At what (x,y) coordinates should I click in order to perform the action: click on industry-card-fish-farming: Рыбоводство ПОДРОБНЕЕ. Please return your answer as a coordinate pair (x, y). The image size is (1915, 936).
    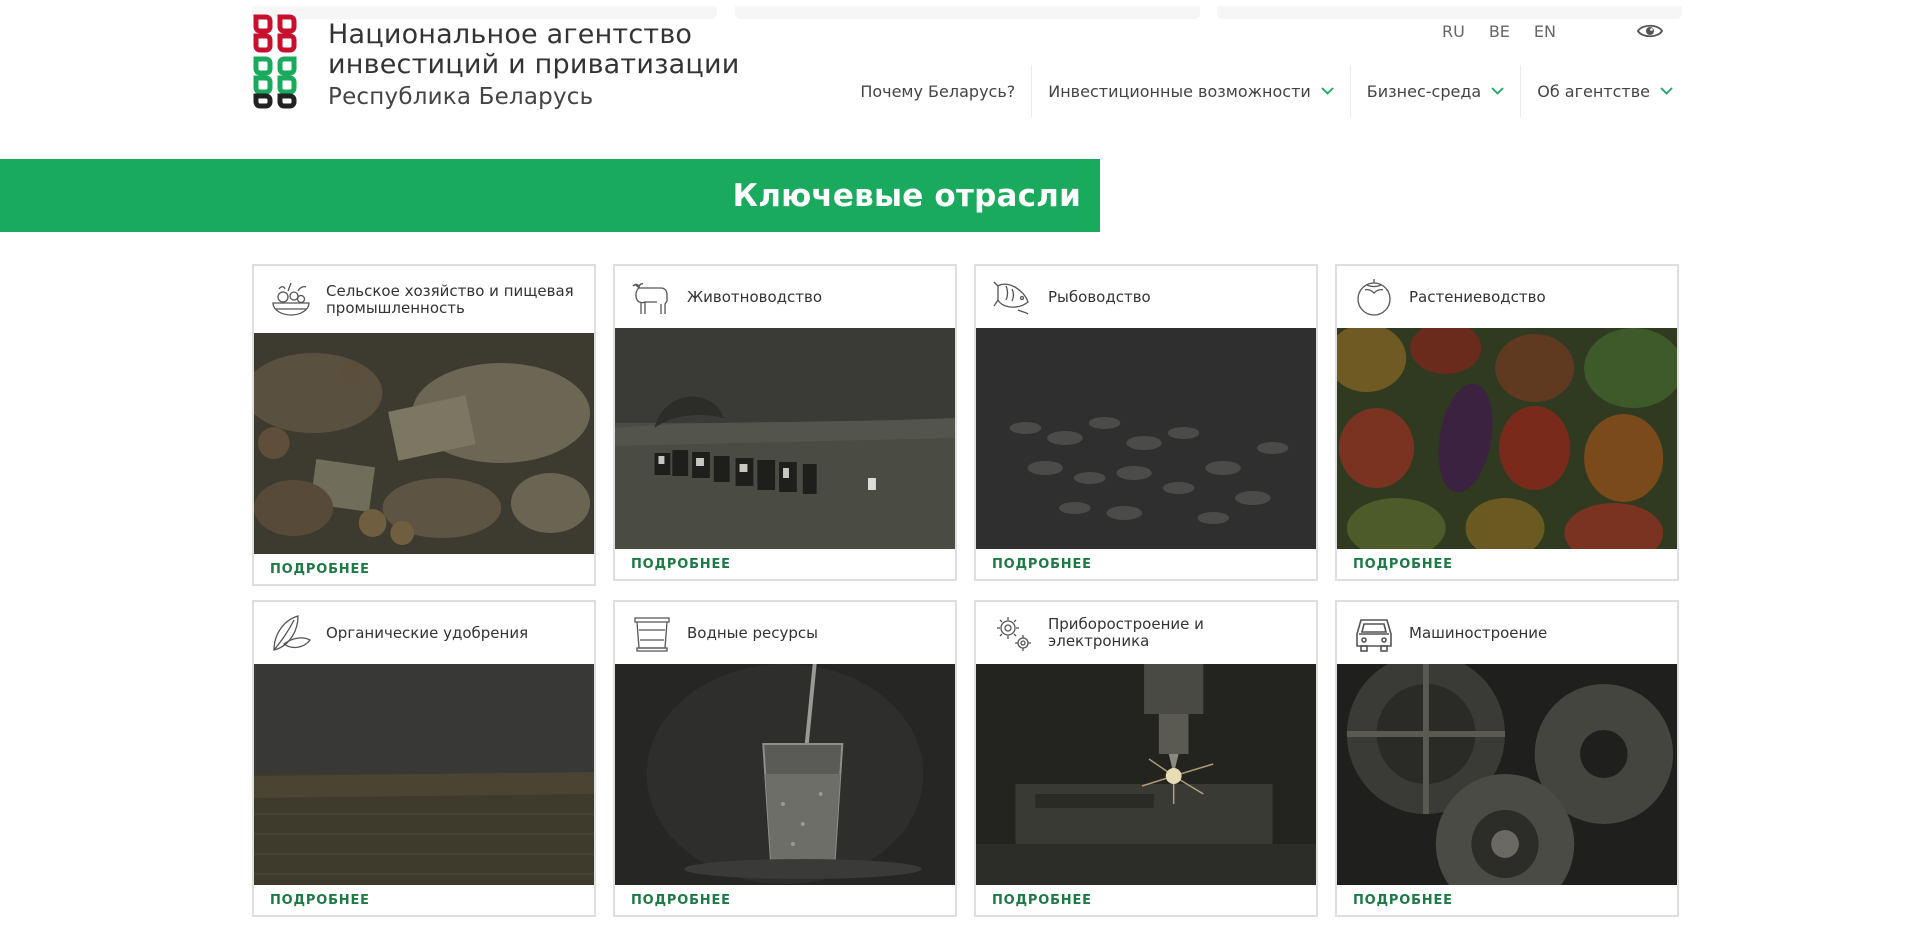
    Looking at the image, I should click on (1146, 422).